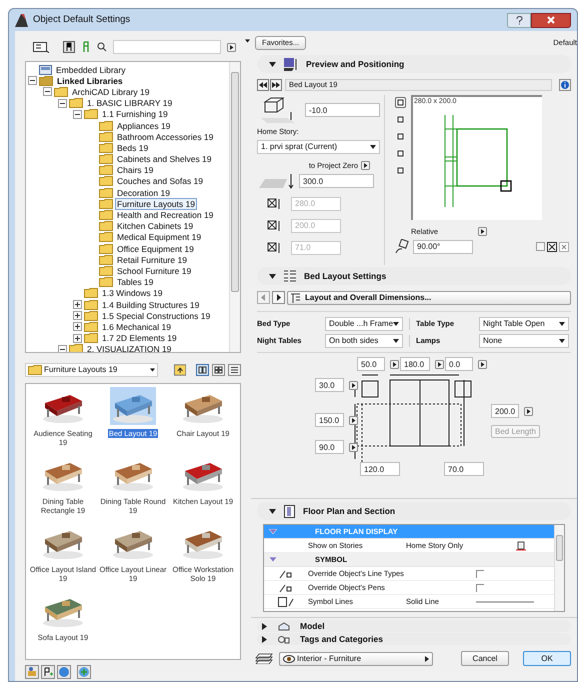  I want to click on add-object-icon, so click(48, 672).